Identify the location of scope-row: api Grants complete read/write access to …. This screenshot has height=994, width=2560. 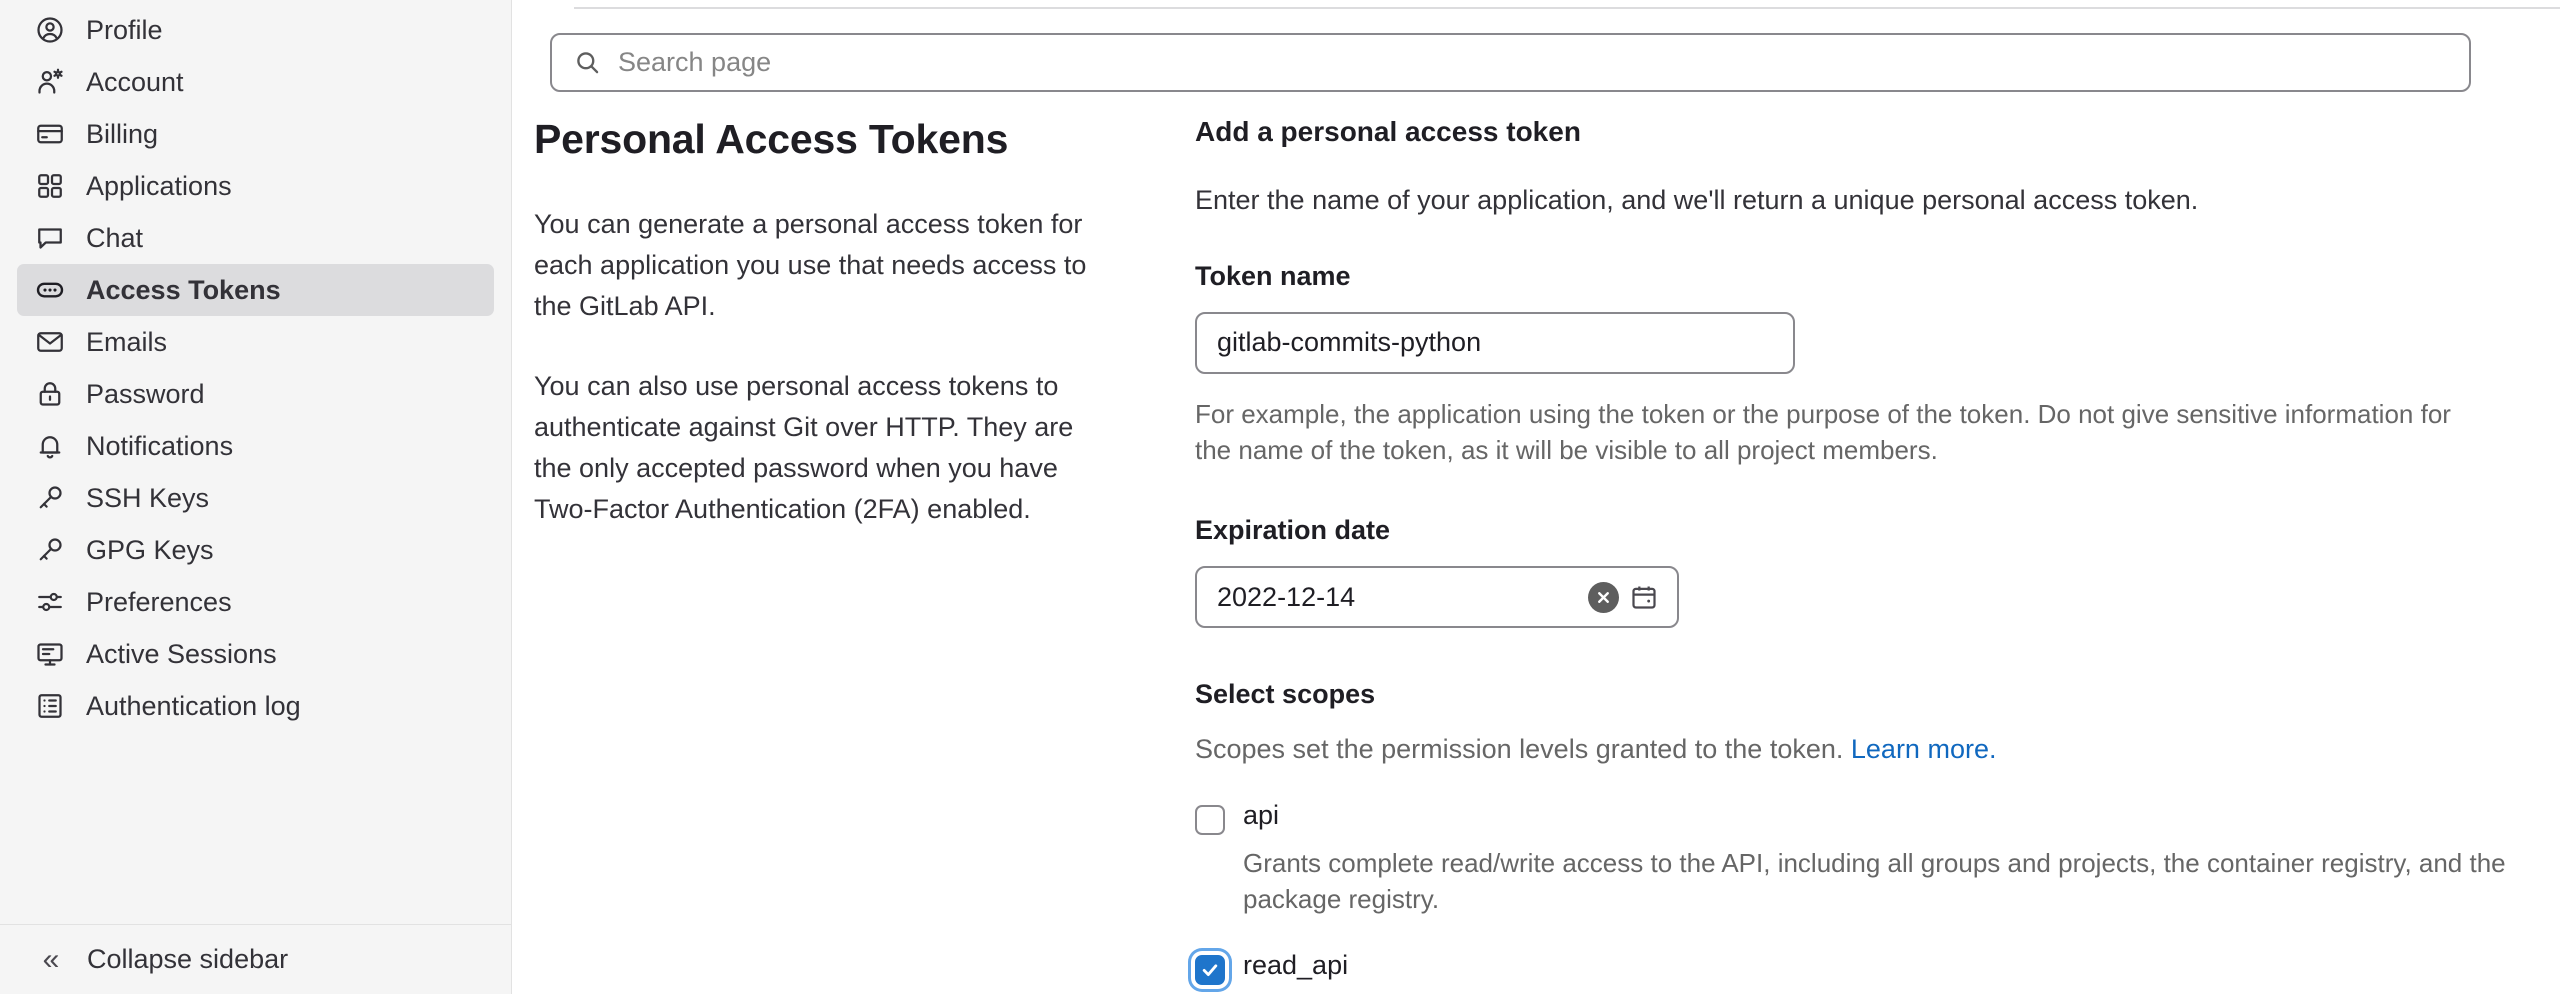
(1857, 859).